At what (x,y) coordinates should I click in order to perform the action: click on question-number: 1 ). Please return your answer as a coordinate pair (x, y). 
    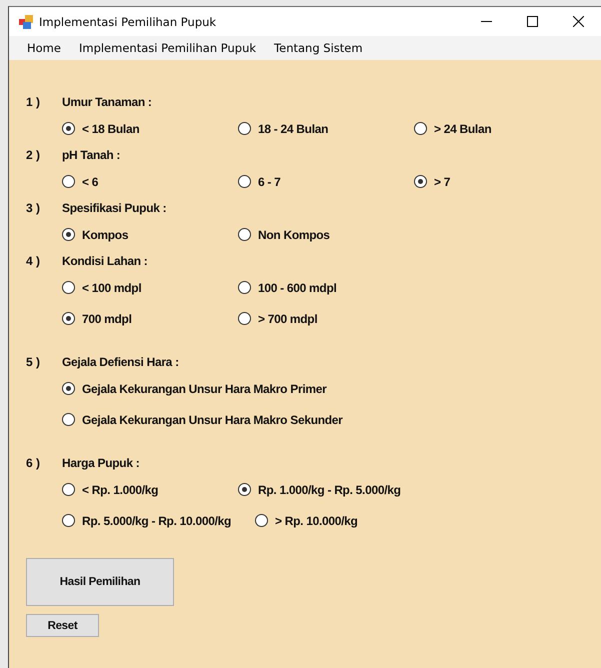
    Looking at the image, I should click on (34, 102).